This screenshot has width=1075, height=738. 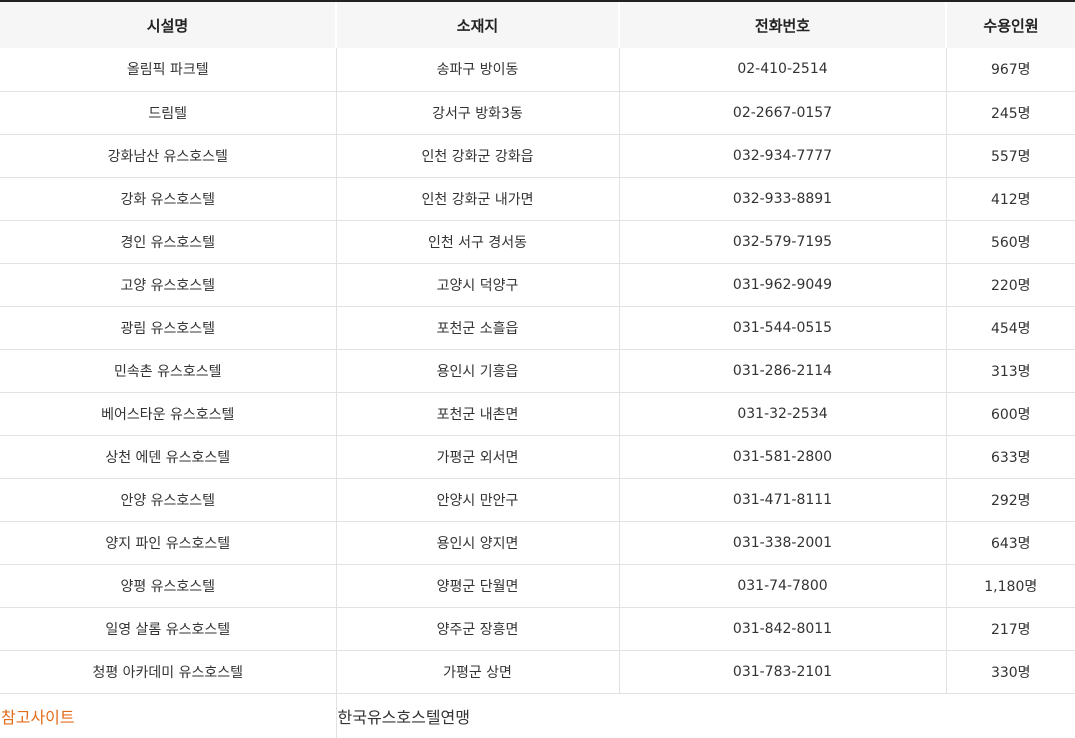 What do you see at coordinates (168, 672) in the screenshot?
I see `facility-name-cell: 청평 아카데미 유스호스텔` at bounding box center [168, 672].